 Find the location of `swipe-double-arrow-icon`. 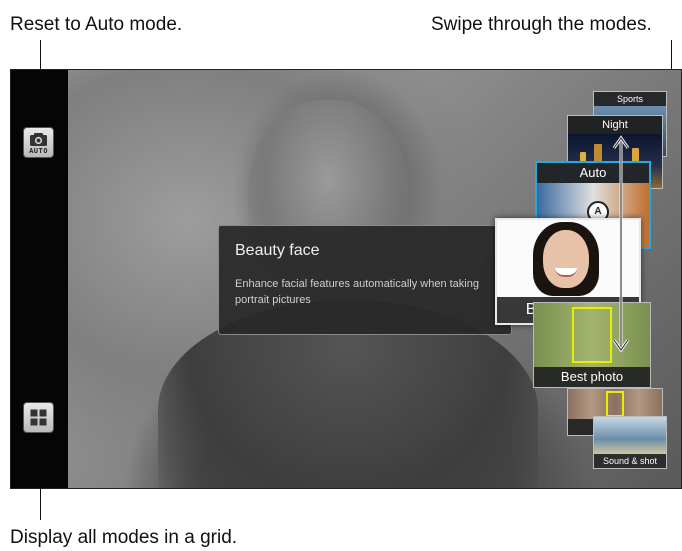

swipe-double-arrow-icon is located at coordinates (621, 244).